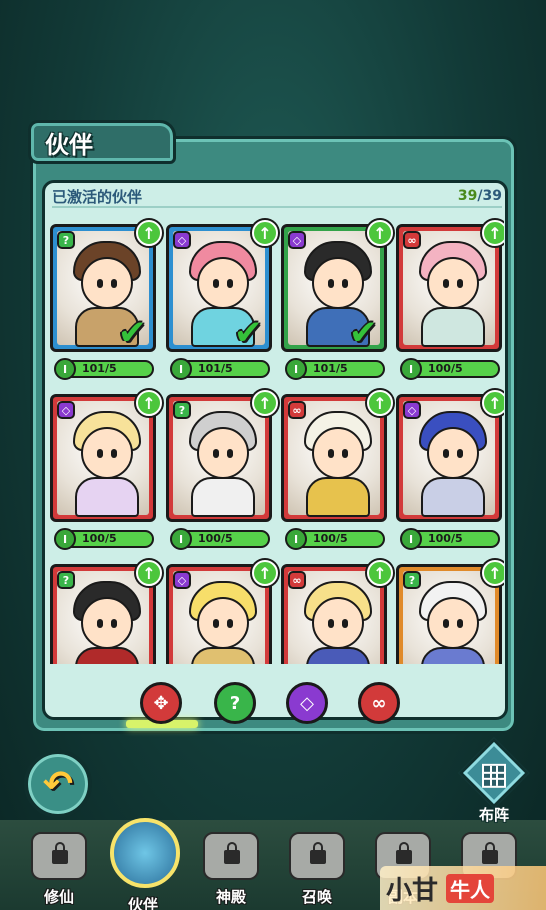  What do you see at coordinates (379, 703) in the screenshot?
I see `filter-red-button: ∞` at bounding box center [379, 703].